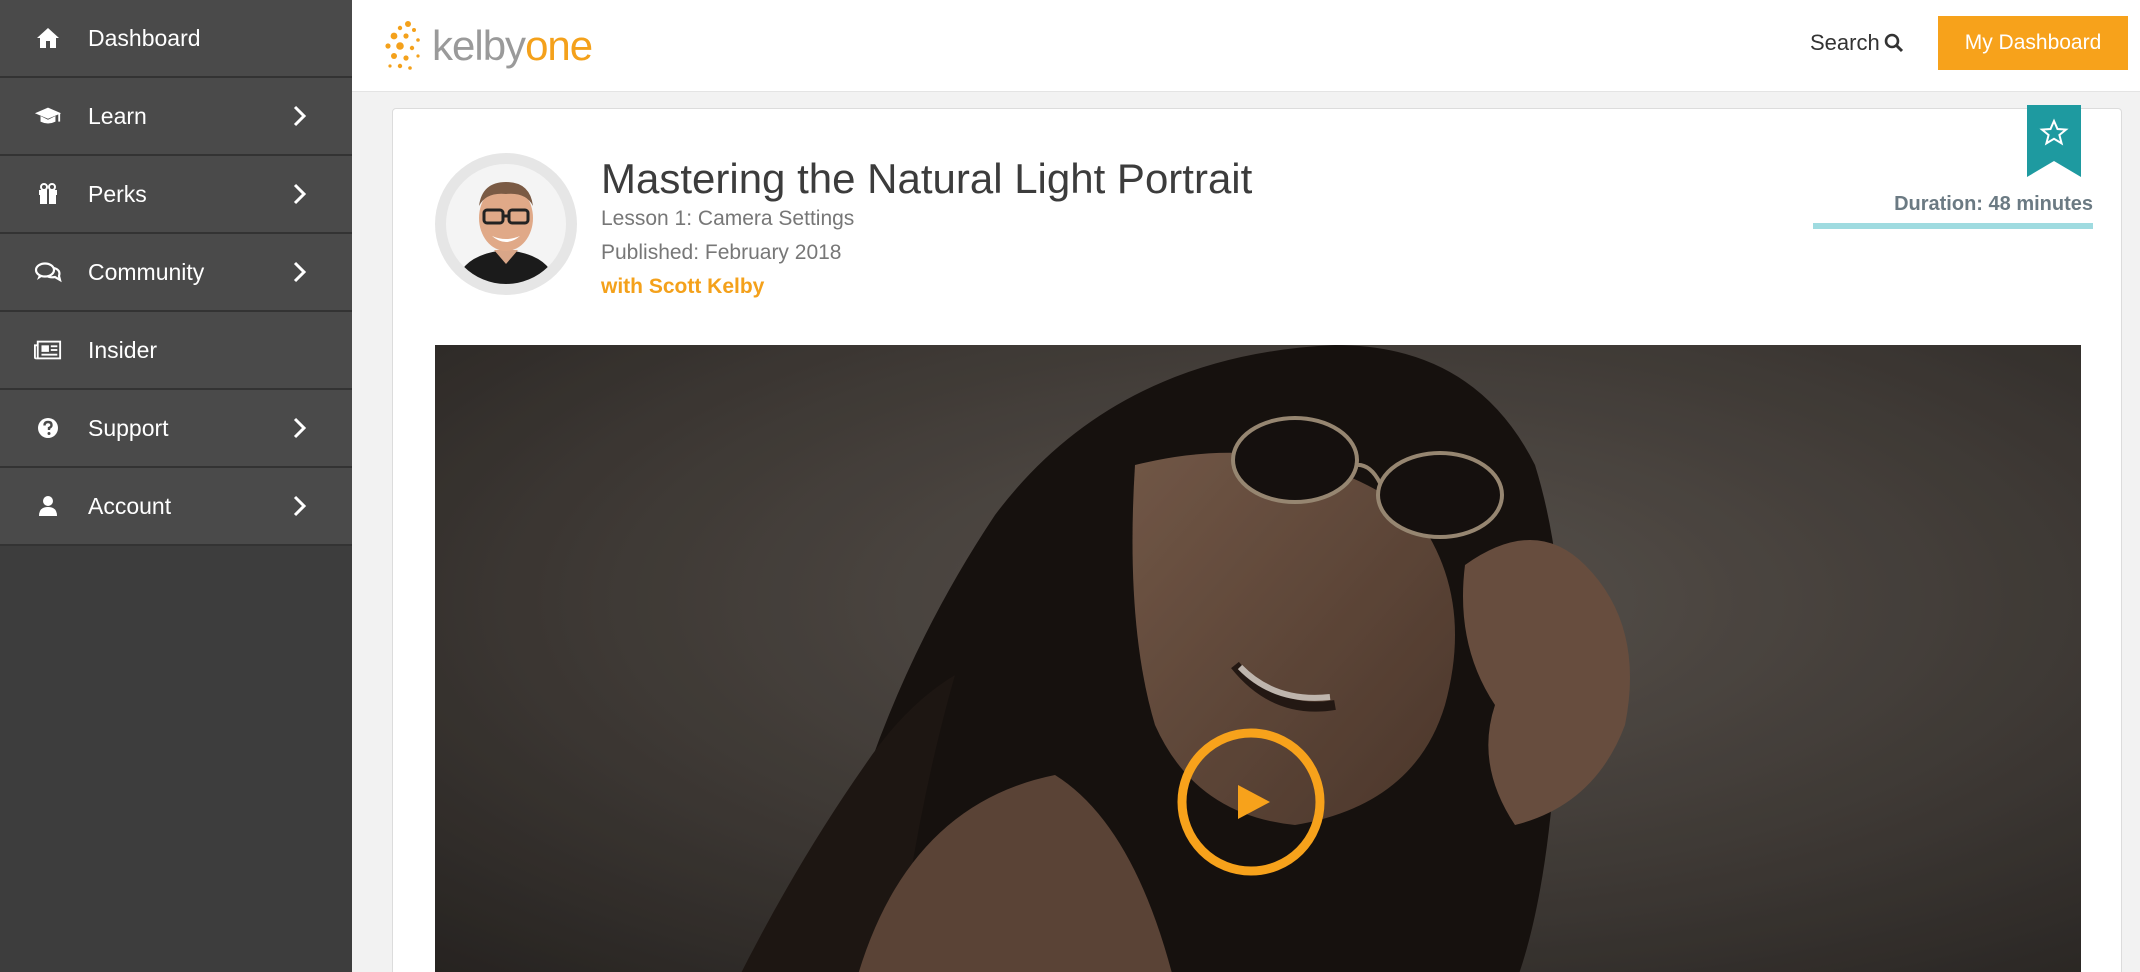 The image size is (2140, 972). Describe the element at coordinates (144, 37) in the screenshot. I see `sidebar-item-label: Dashboard` at that location.